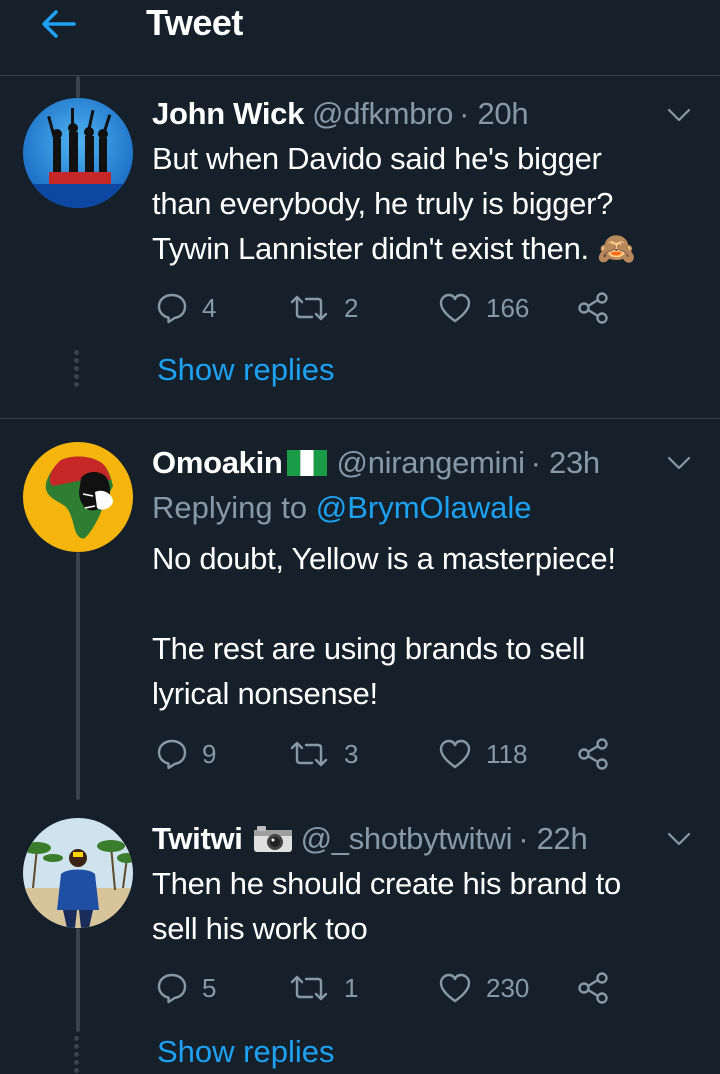 The height and width of the screenshot is (1074, 720). I want to click on like-count: 230, so click(508, 987).